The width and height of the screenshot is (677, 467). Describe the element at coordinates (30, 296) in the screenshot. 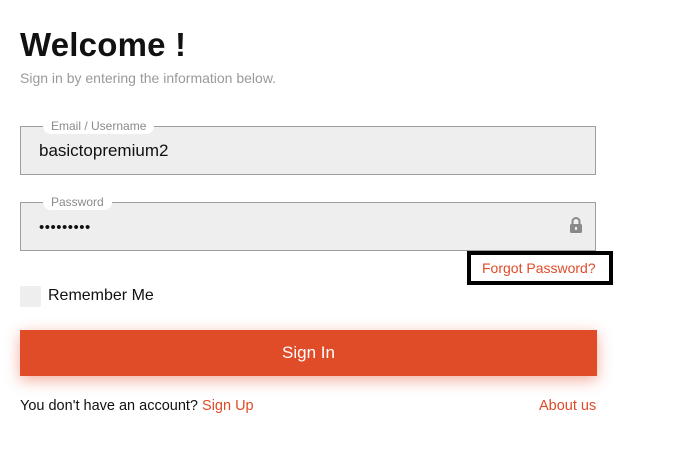

I see `remember-me-checkbox` at that location.